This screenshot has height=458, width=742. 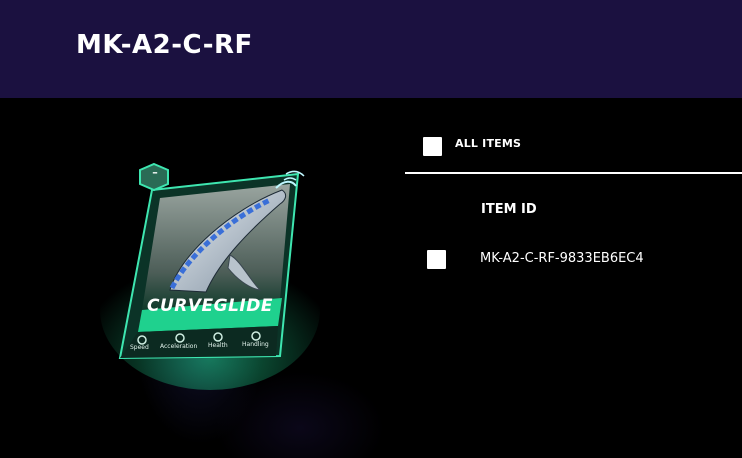 What do you see at coordinates (139, 347) in the screenshot?
I see `stat-label-speed: Speed` at bounding box center [139, 347].